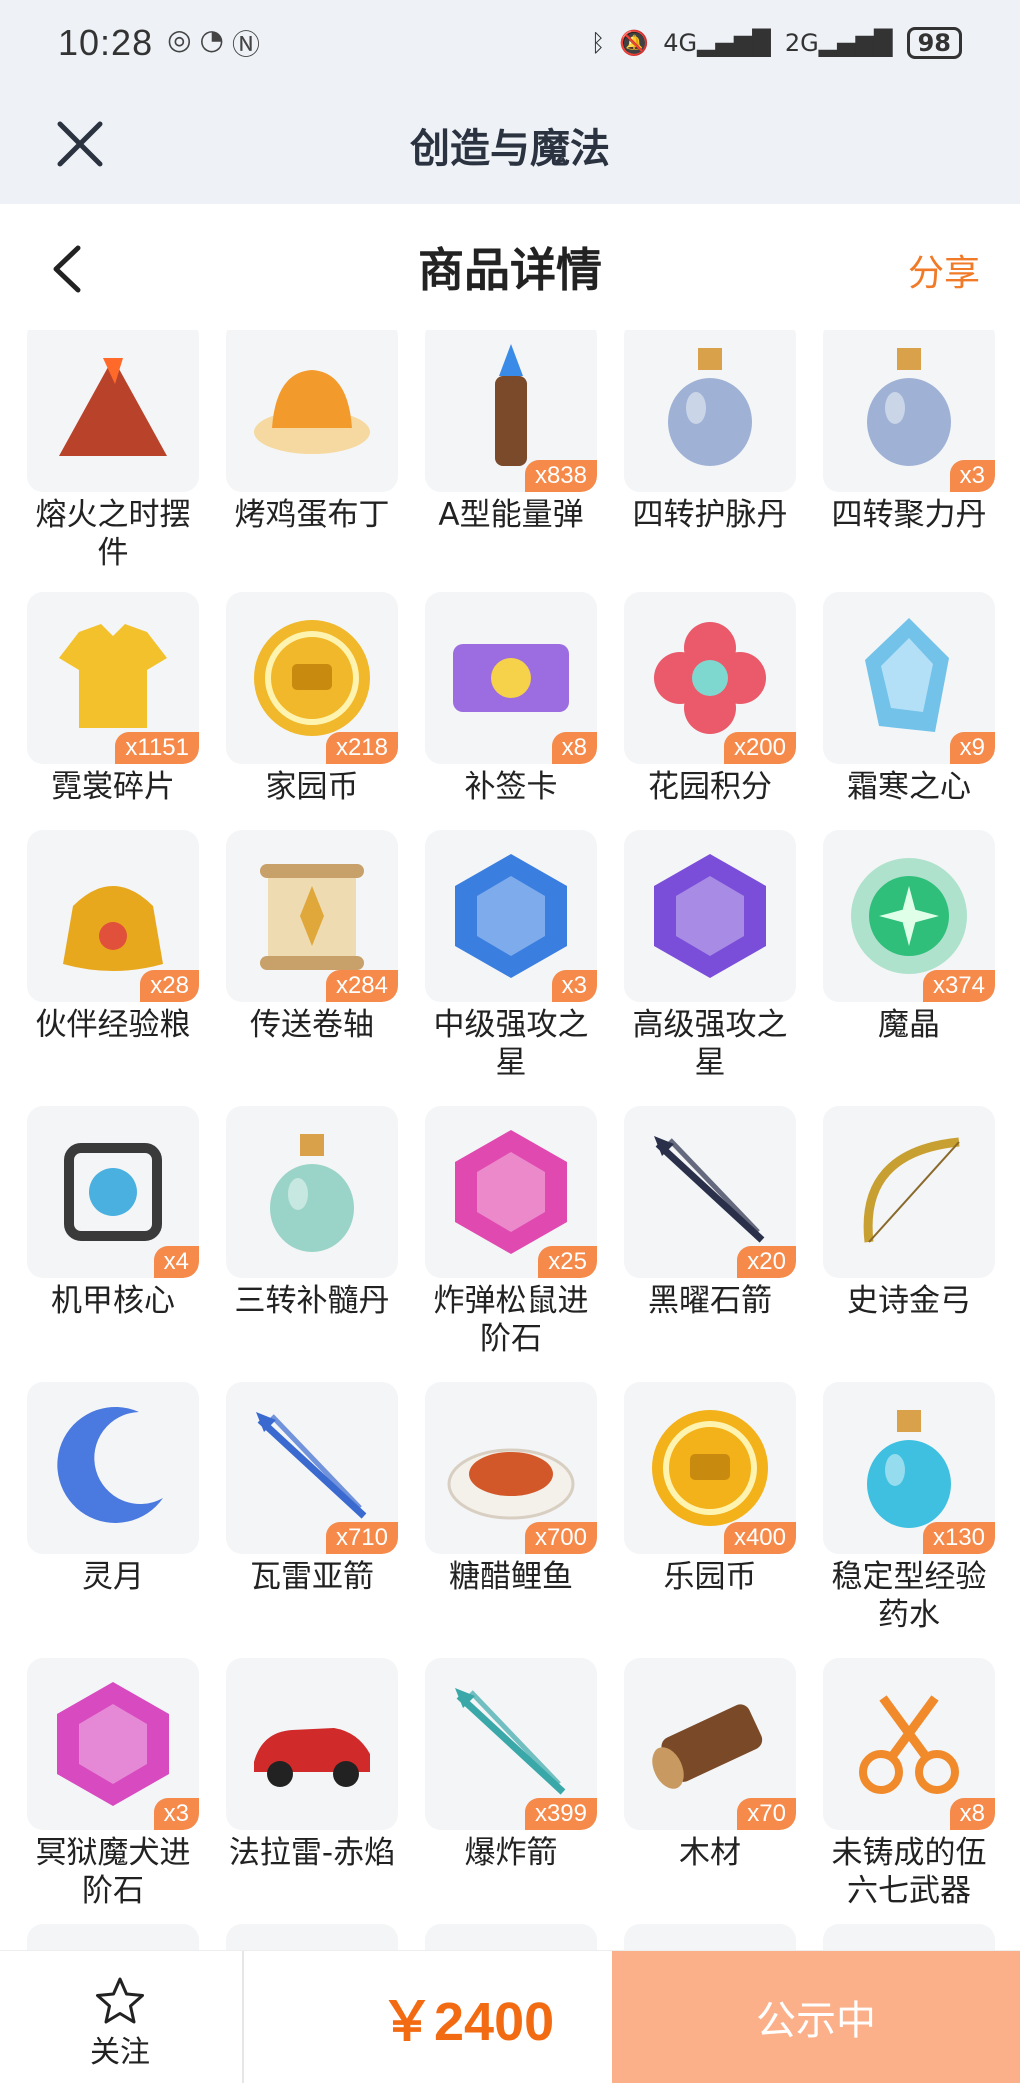  Describe the element at coordinates (312, 787) in the screenshot. I see `item-name: 家园币` at that location.